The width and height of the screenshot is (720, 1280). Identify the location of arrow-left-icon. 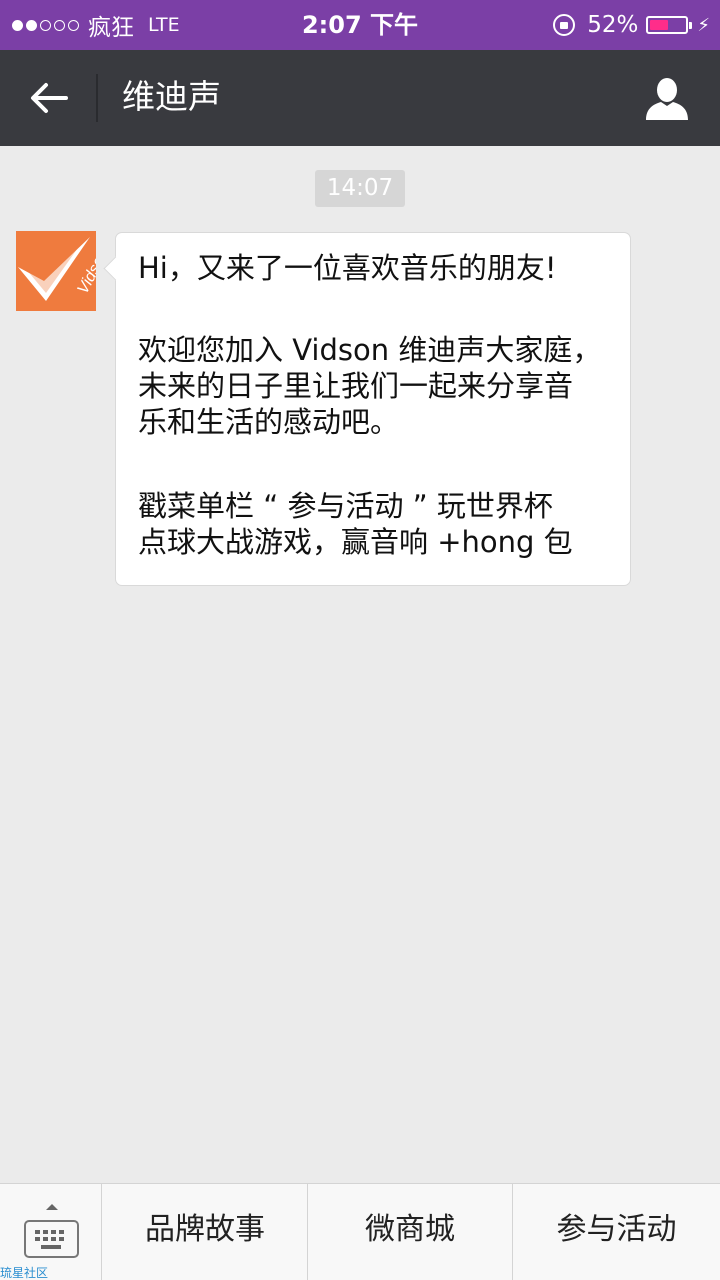
(49, 98).